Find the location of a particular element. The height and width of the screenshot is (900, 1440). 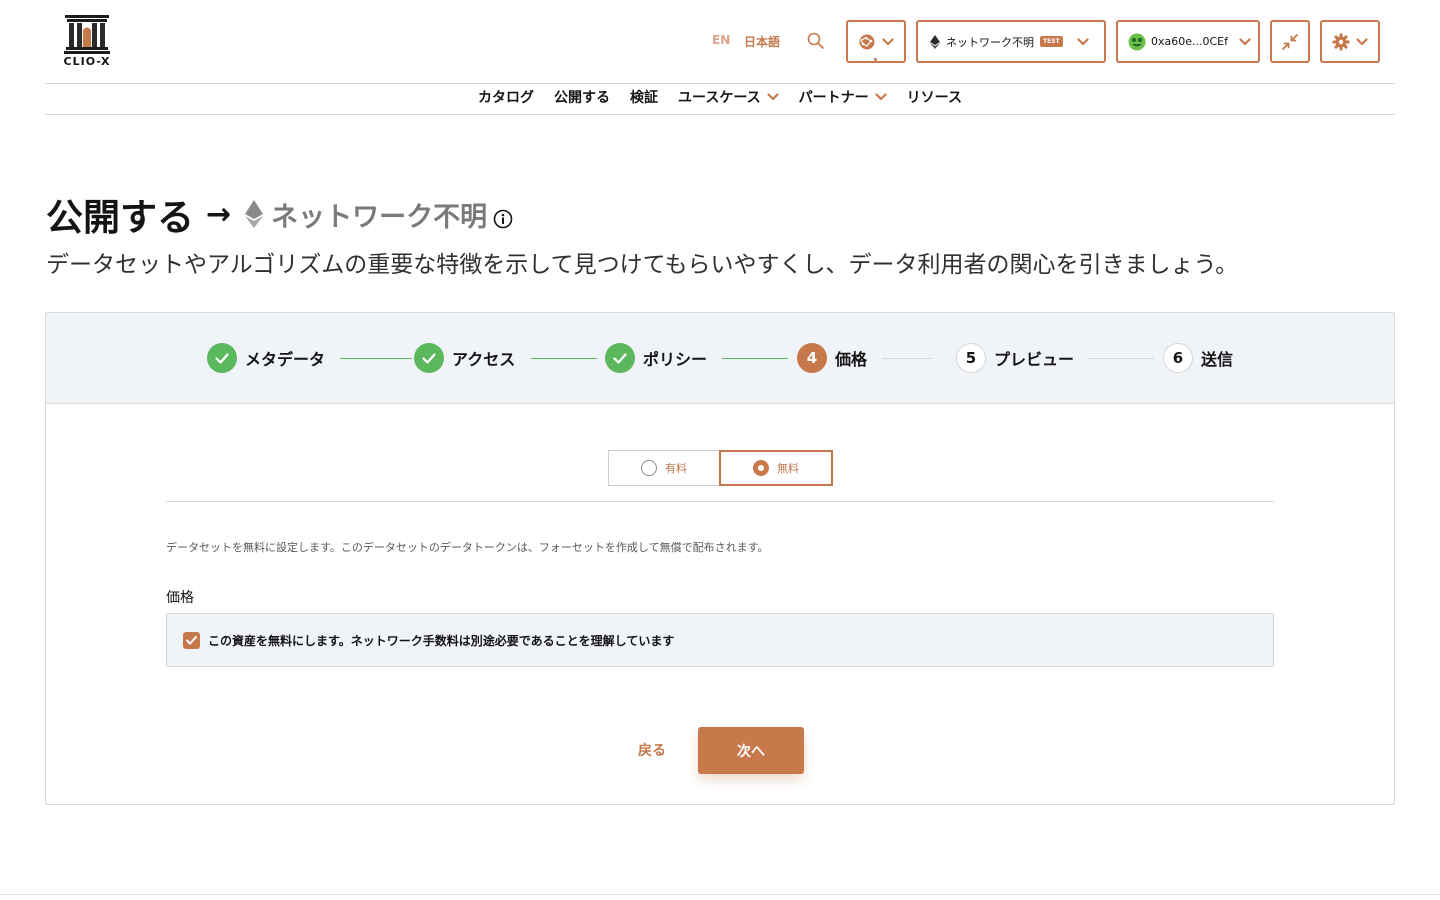

logo-text: CLIO-X is located at coordinates (87, 61).